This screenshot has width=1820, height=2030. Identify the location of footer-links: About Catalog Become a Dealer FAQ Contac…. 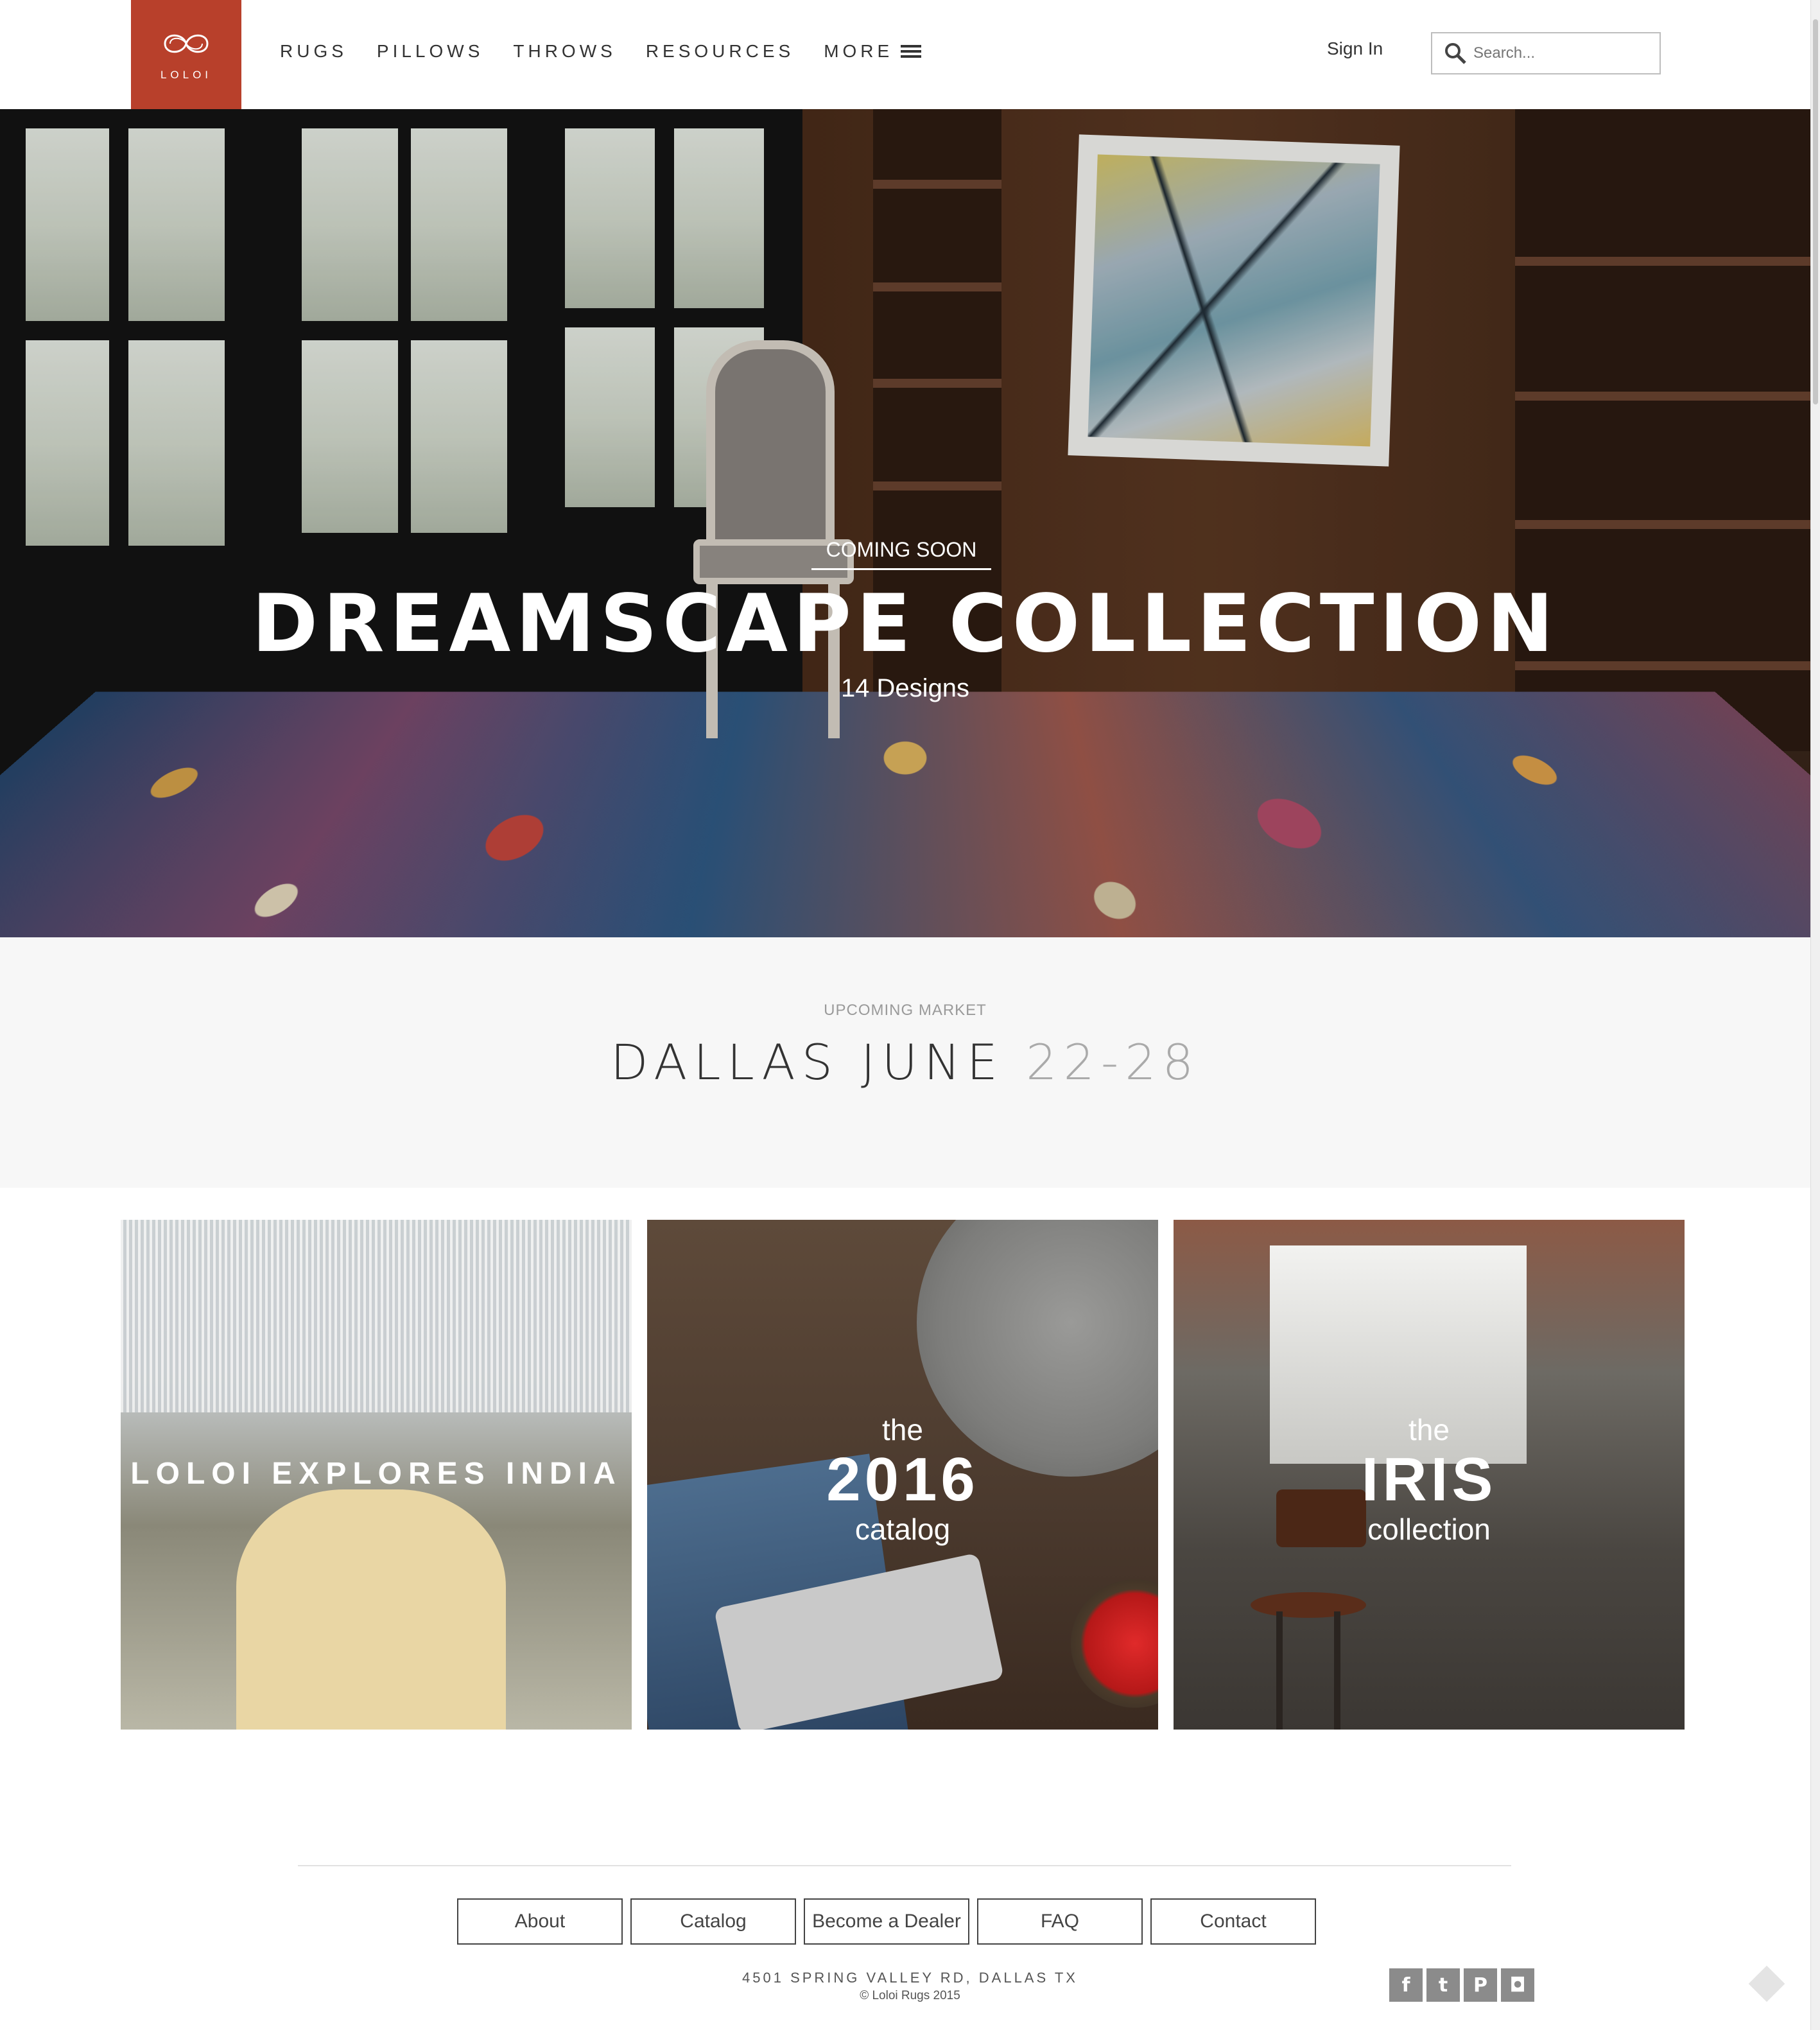
(890, 1921).